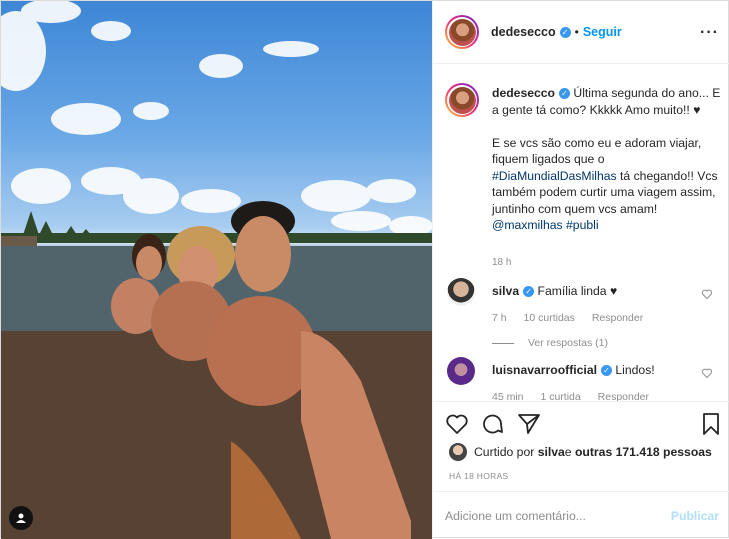  What do you see at coordinates (560, 396) in the screenshot?
I see `comment-likes: 1 curtida` at bounding box center [560, 396].